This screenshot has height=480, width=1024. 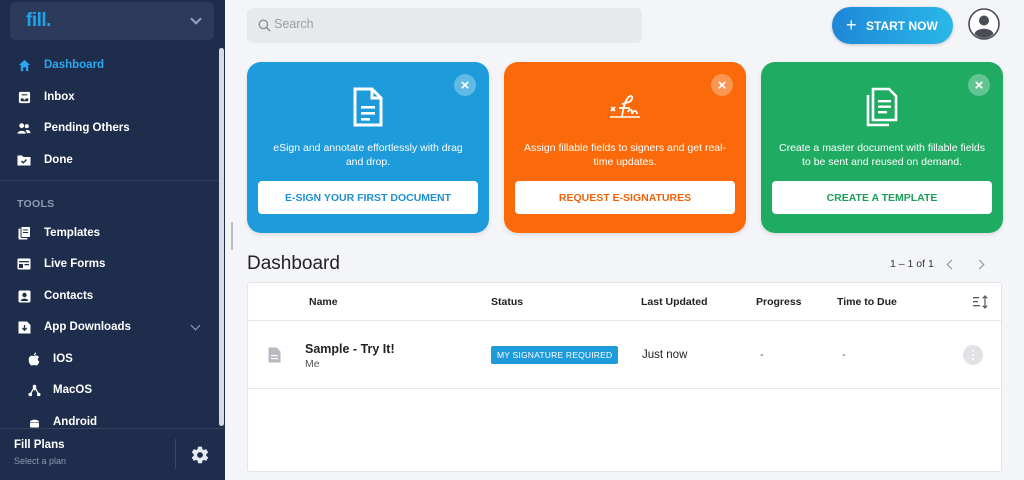 What do you see at coordinates (58, 160) in the screenshot?
I see `sidebar-item-label: Done` at bounding box center [58, 160].